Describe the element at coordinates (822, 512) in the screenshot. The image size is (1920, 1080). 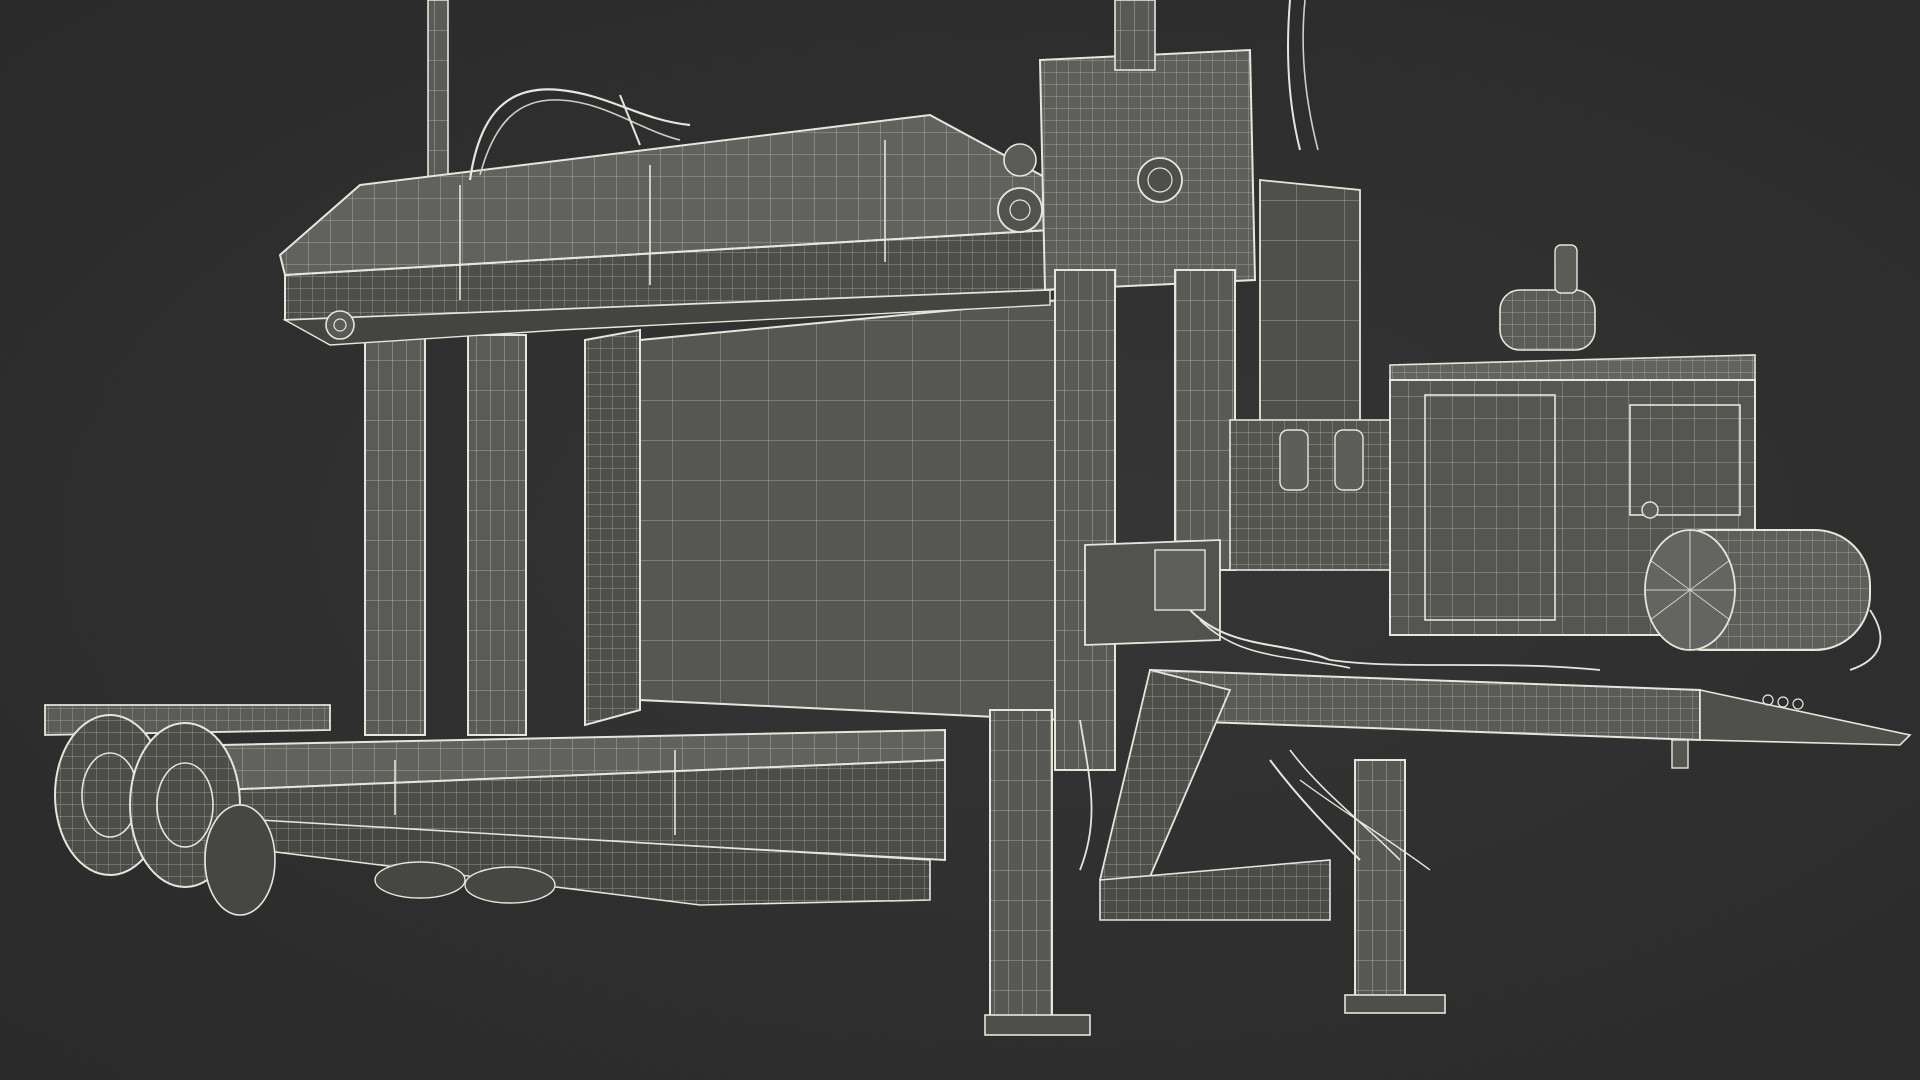
I see `back-wall-panel` at that location.